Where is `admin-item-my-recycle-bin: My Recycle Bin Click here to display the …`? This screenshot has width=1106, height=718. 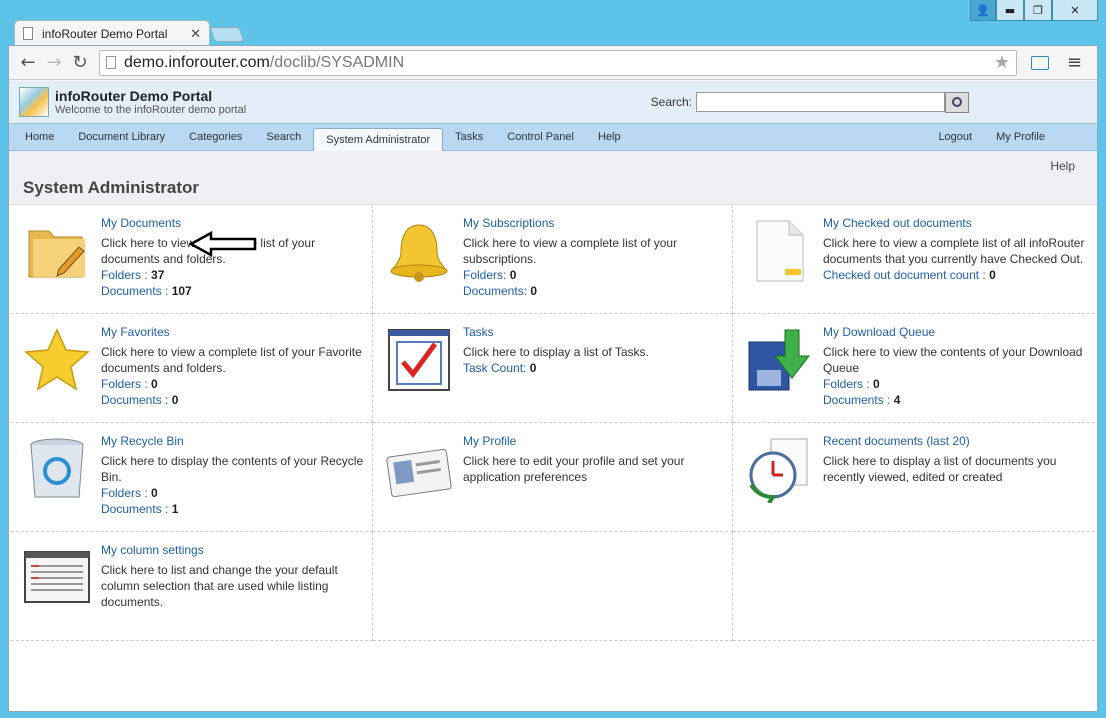
admin-item-my-recycle-bin: My Recycle Bin Click here to display the … is located at coordinates (192, 477).